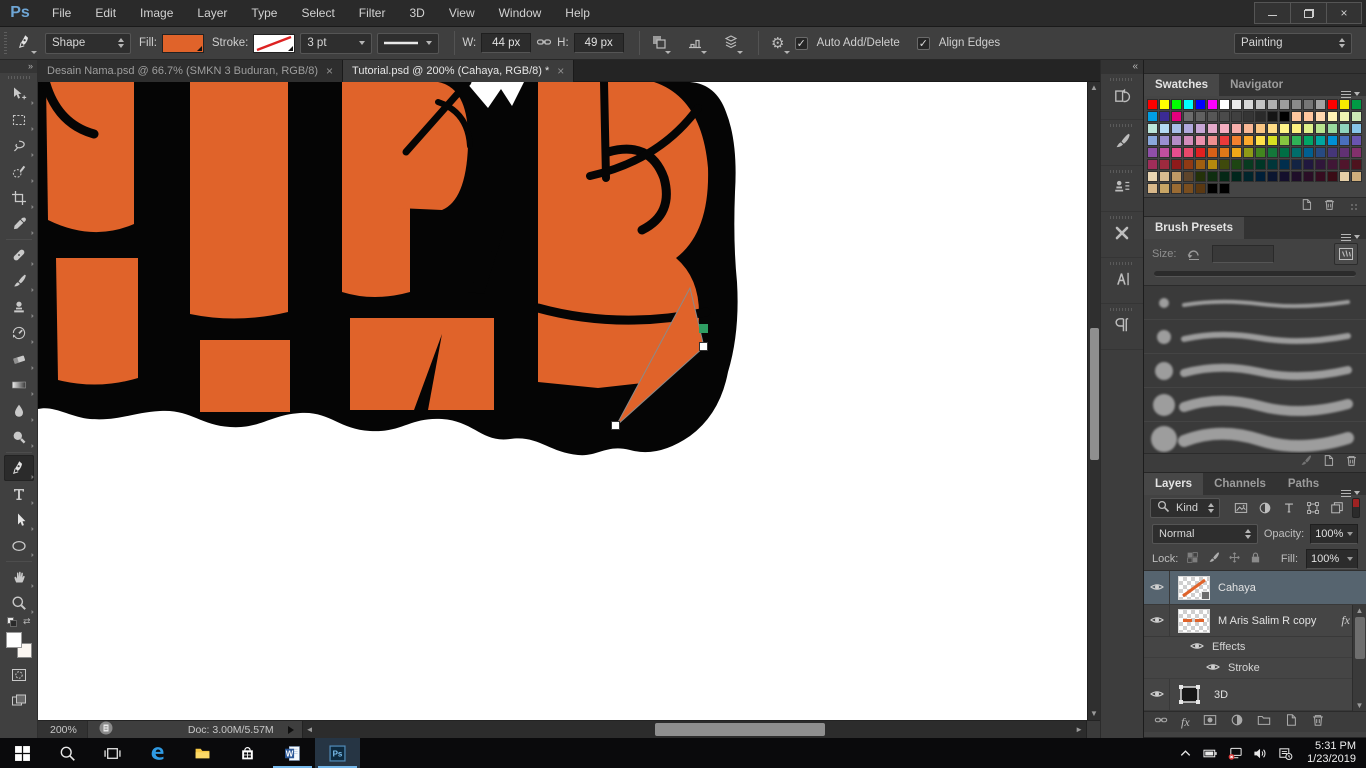  I want to click on lock-paint-icon, so click(1213, 559).